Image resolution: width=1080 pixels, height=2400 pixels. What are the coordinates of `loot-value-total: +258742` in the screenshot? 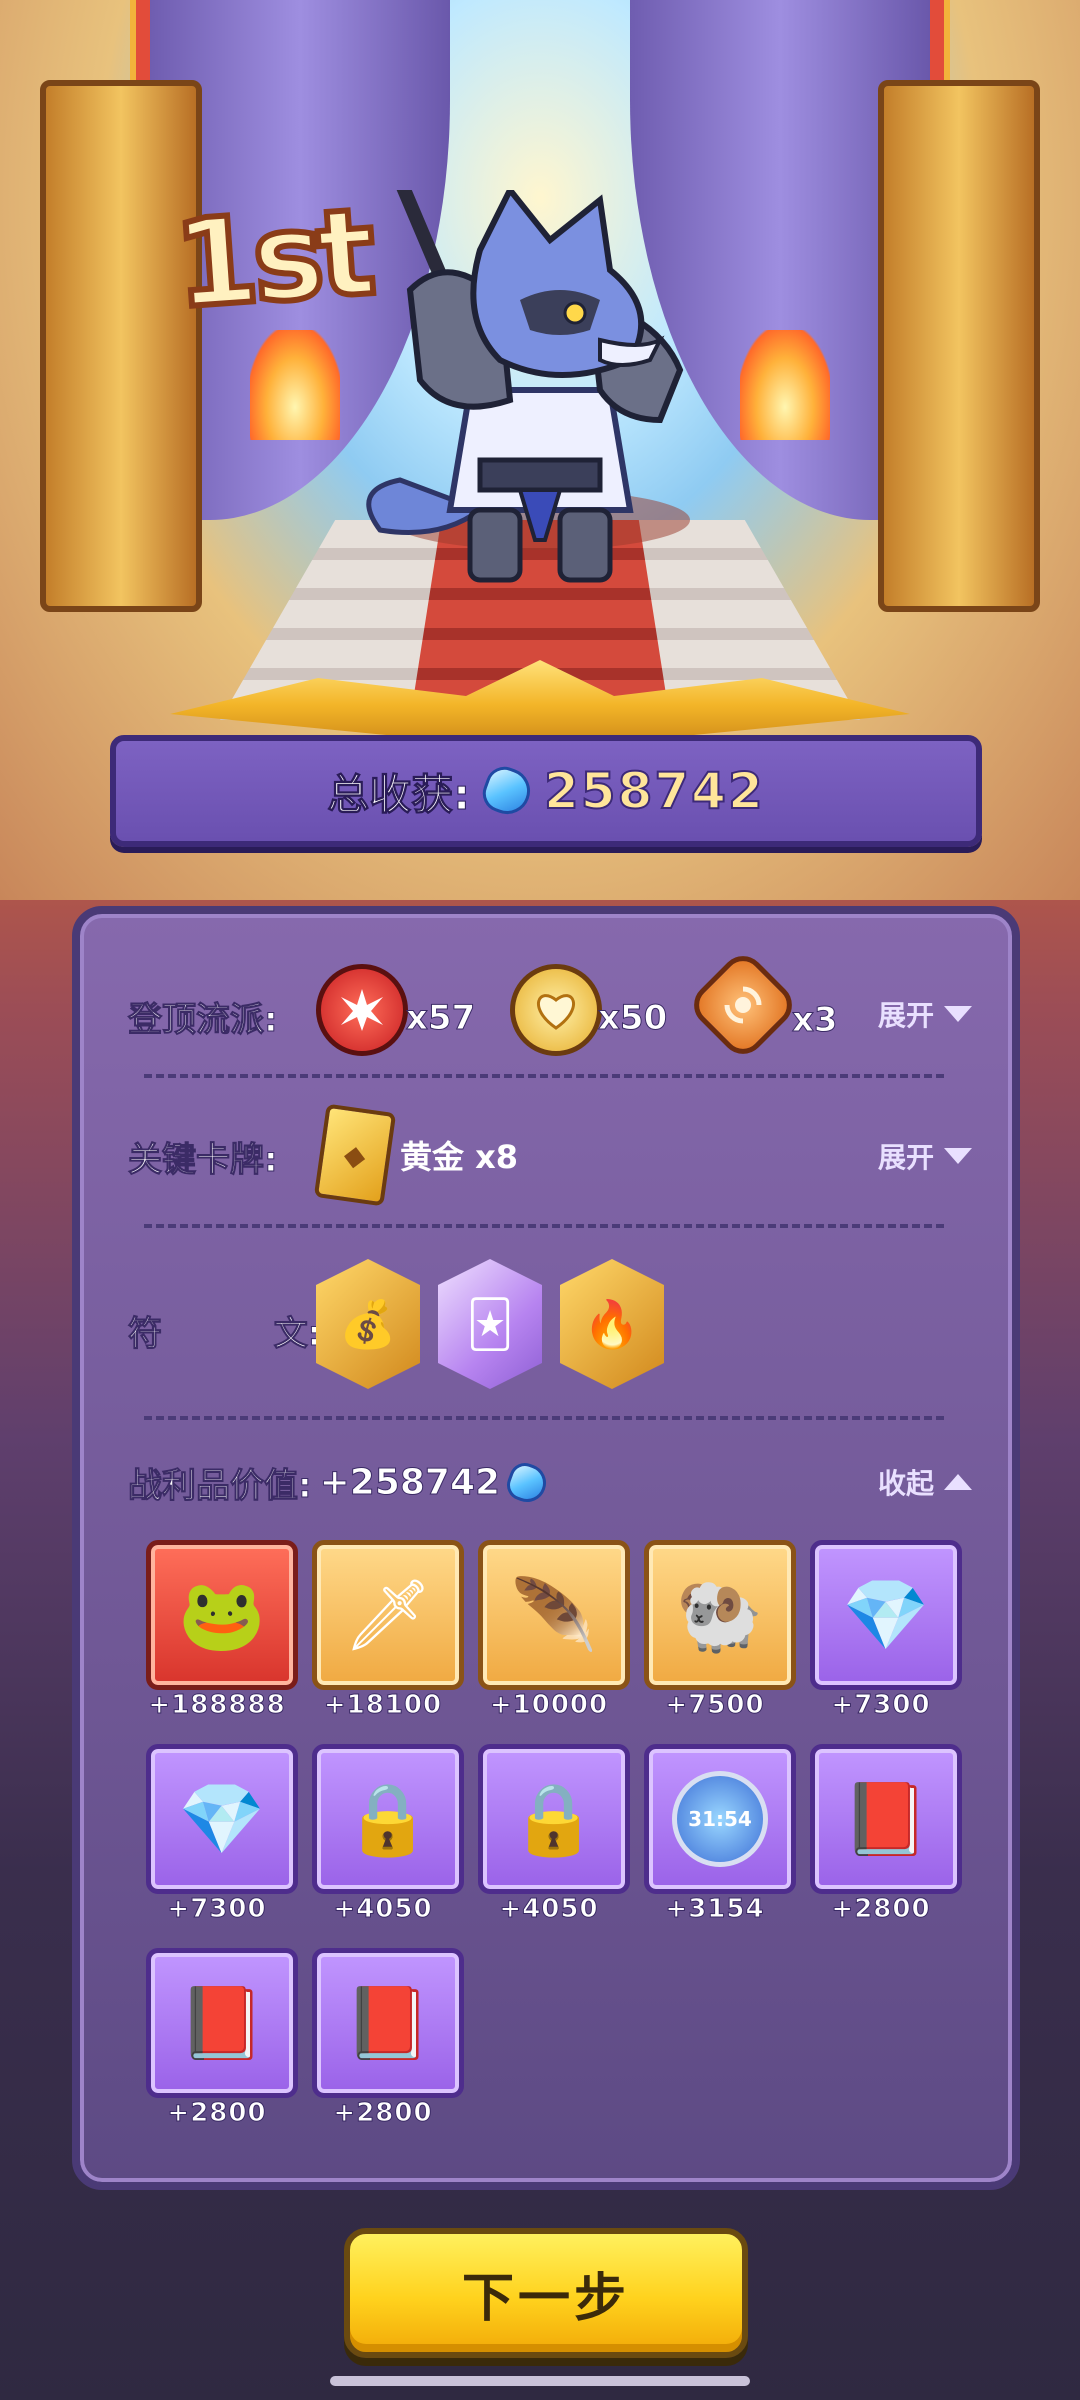 It's located at (410, 1483).